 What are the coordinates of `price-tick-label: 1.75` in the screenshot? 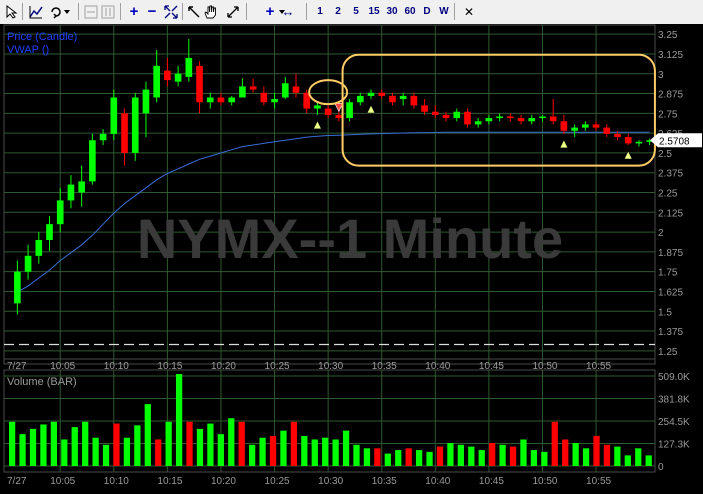 It's located at (668, 273).